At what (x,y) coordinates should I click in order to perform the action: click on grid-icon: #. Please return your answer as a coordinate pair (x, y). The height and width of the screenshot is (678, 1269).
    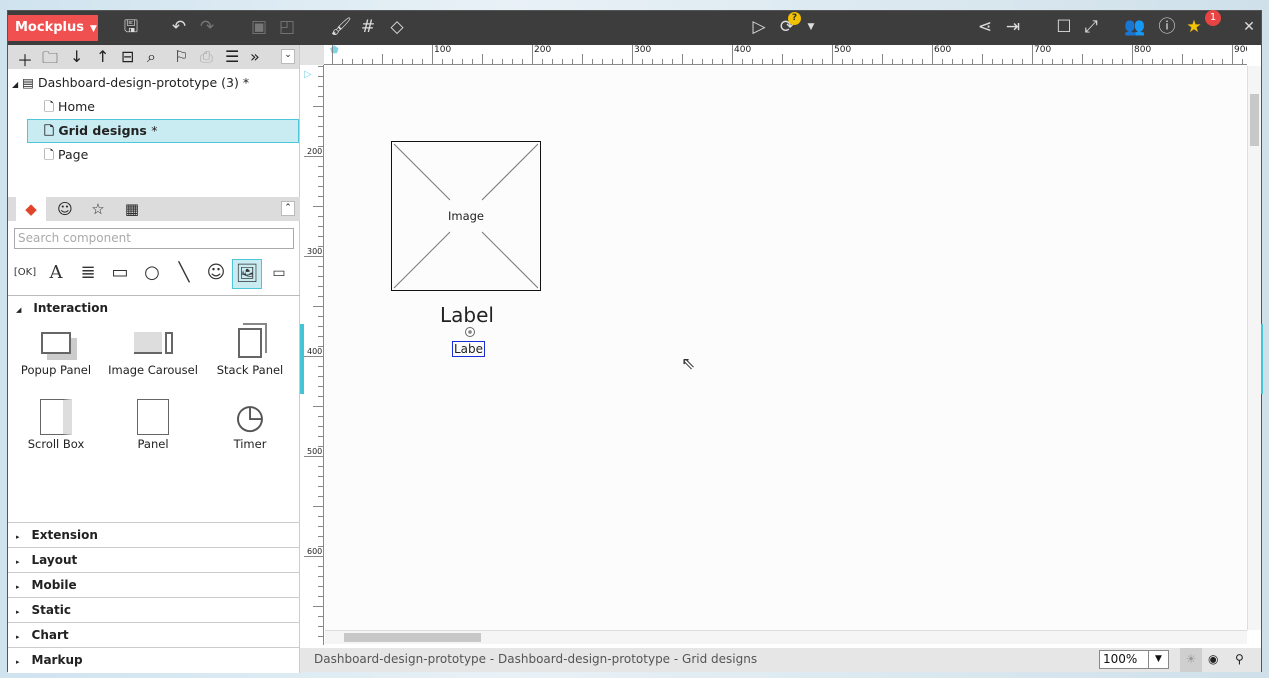
    Looking at the image, I should click on (368, 27).